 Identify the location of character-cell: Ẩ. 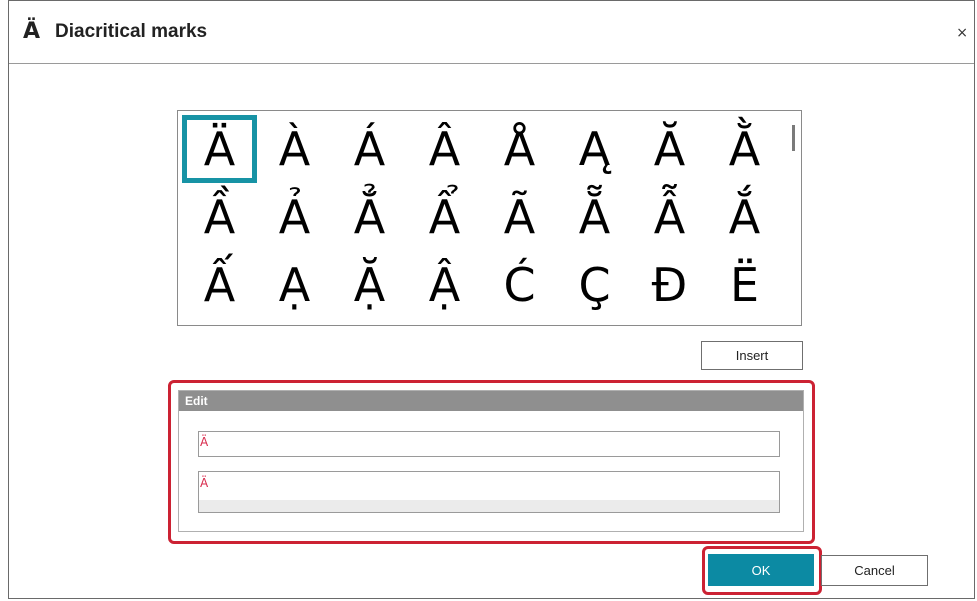
(444, 217).